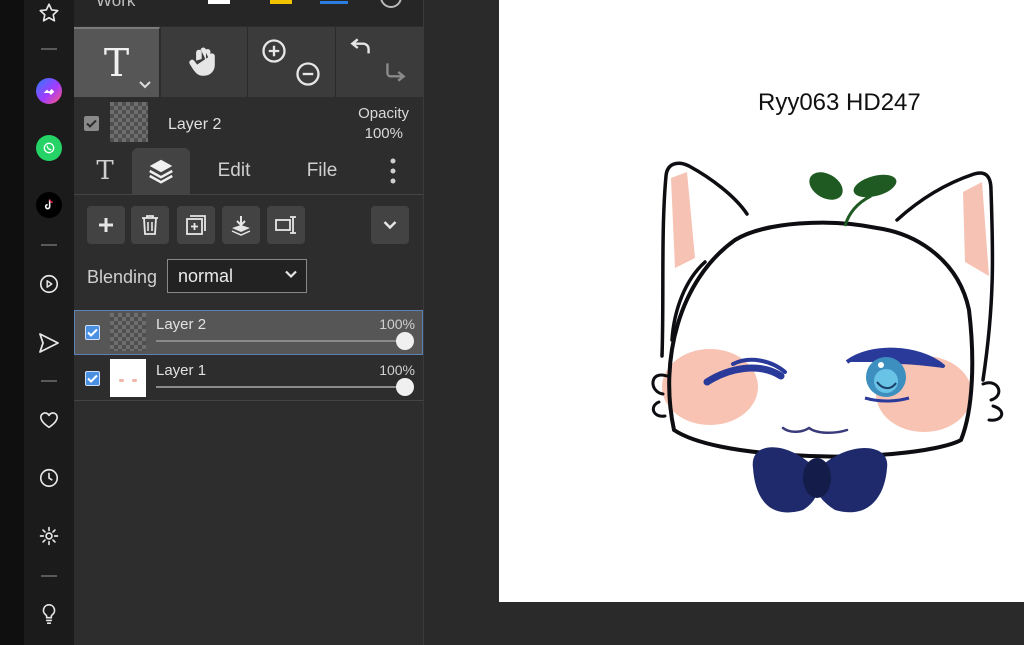 The image size is (1024, 645). I want to click on hand-tool-button, so click(204, 62).